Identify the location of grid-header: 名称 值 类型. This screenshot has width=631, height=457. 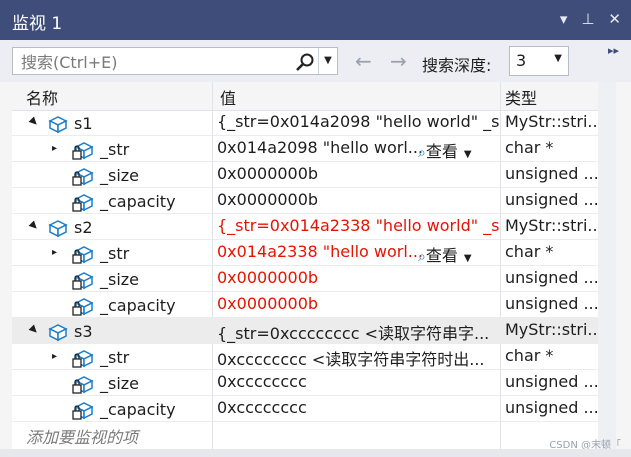
(305, 96).